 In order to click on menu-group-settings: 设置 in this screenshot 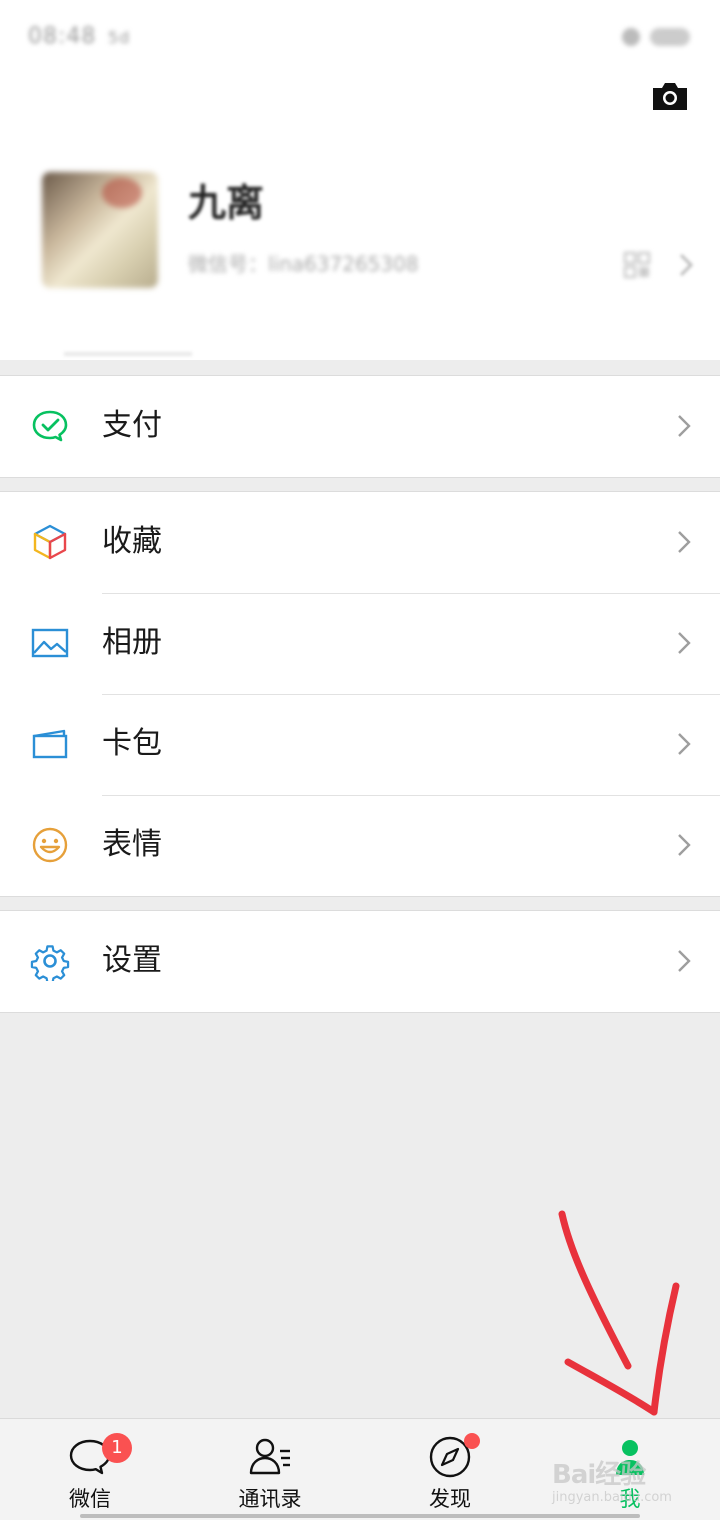, I will do `click(360, 961)`.